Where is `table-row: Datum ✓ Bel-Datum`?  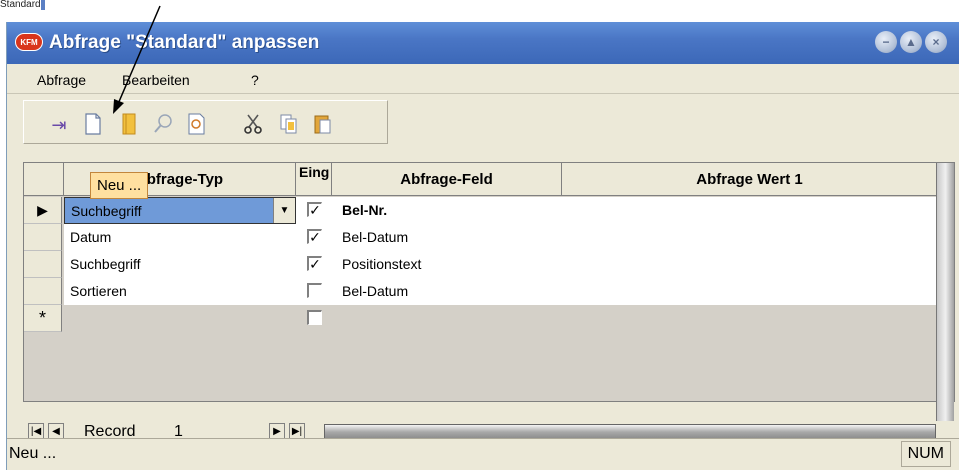 table-row: Datum ✓ Bel-Datum is located at coordinates (481, 237).